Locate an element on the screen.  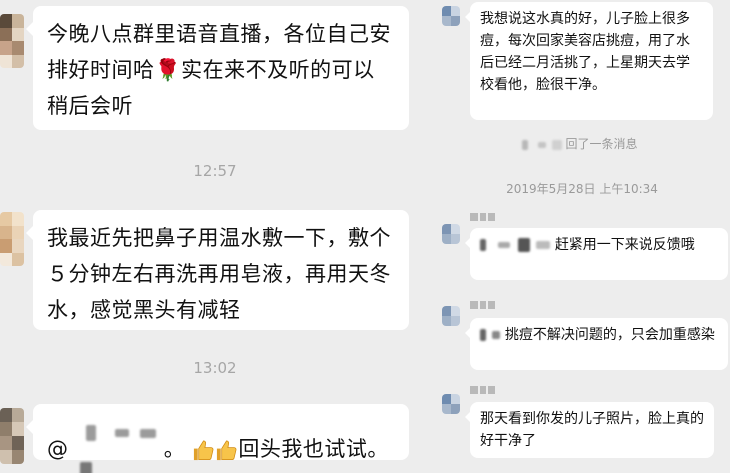
message-text: 赶紧用一下来说反馈哦 is located at coordinates (624, 245).